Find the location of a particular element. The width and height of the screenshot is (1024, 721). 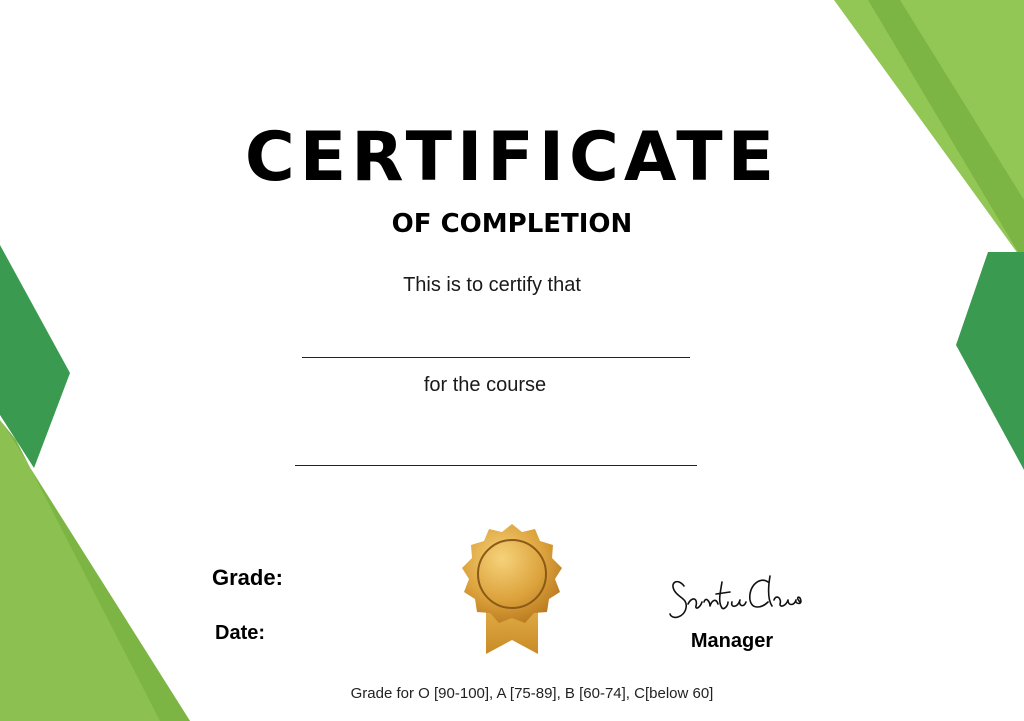

certify-text: This is to certify that is located at coordinates (492, 285).